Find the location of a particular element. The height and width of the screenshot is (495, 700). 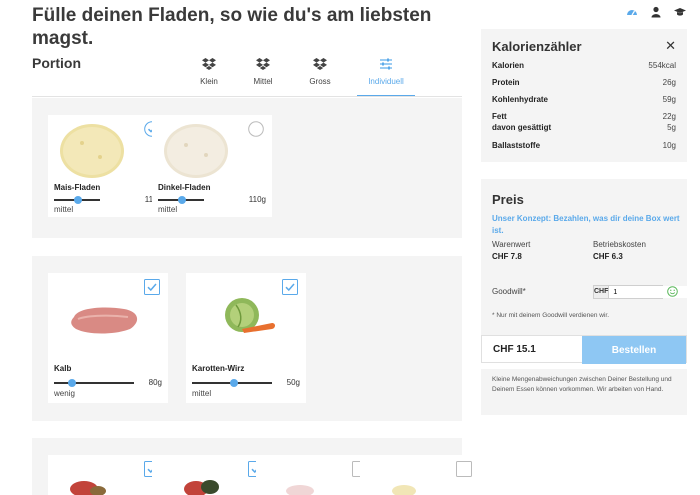

goodwill-note: * Nur mit deinem Goodwill verdienen wir. is located at coordinates (551, 315).